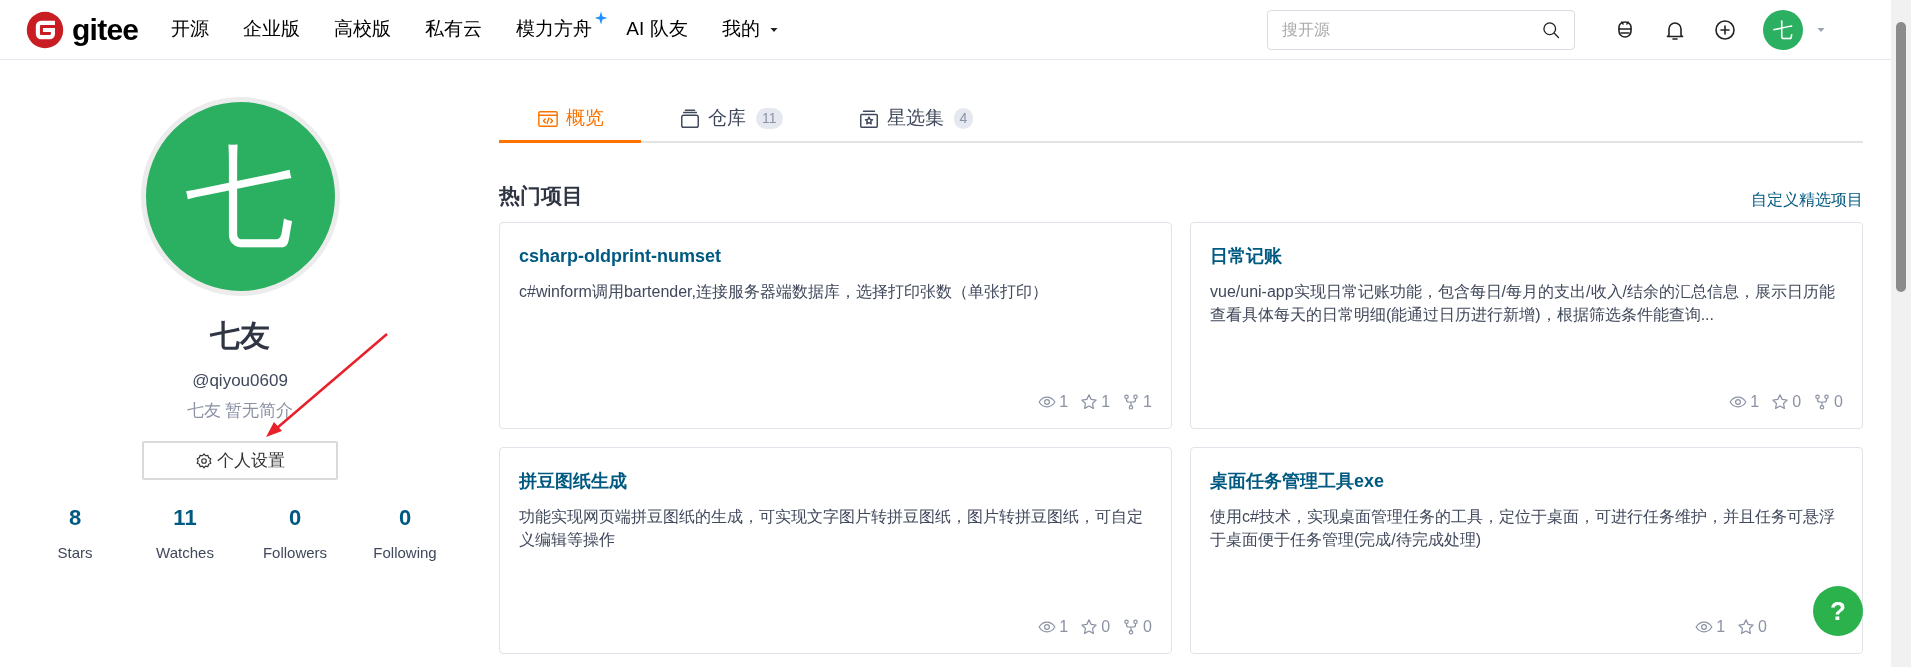 Image resolution: width=1911 pixels, height=667 pixels. I want to click on project-description: 使用c#技术，实现桌面管理任务的工具，定位于桌面，可进行任务维护，并且任务可悬浮于桌面便于任务管理(完成/待完成处理), so click(1523, 528).